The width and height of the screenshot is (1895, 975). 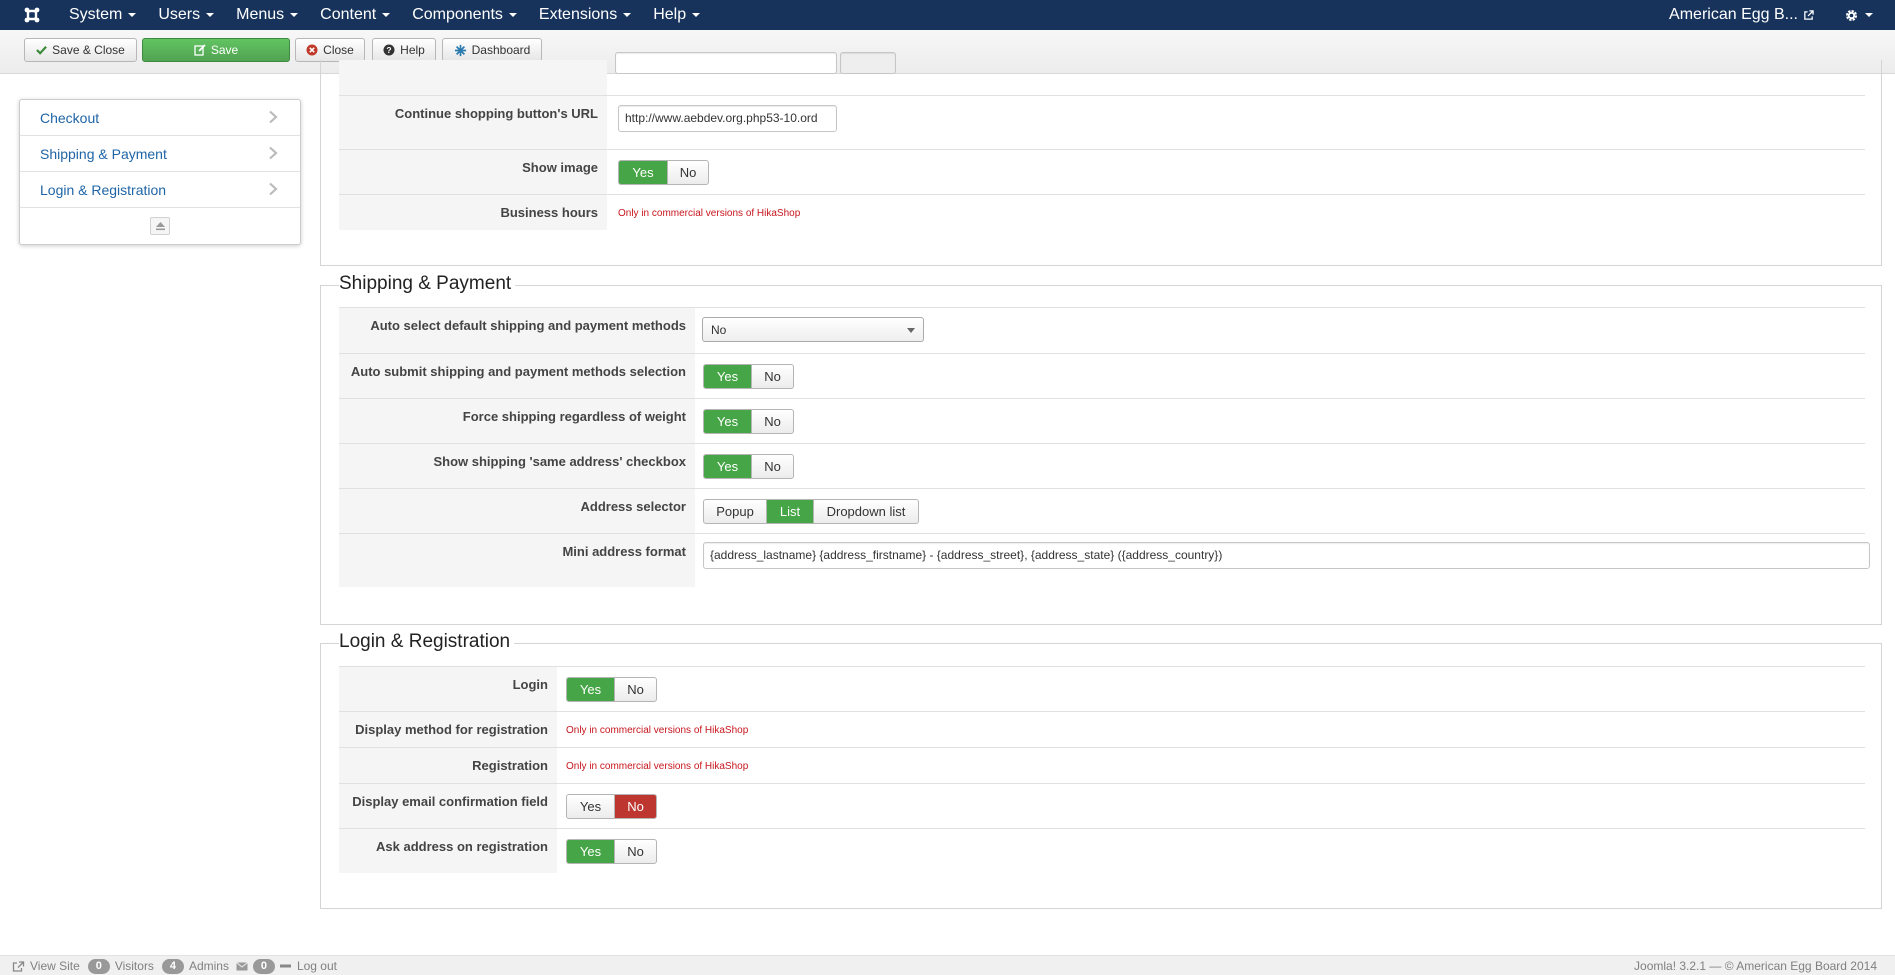 I want to click on ask-address-yes-option: Yes, so click(x=591, y=851).